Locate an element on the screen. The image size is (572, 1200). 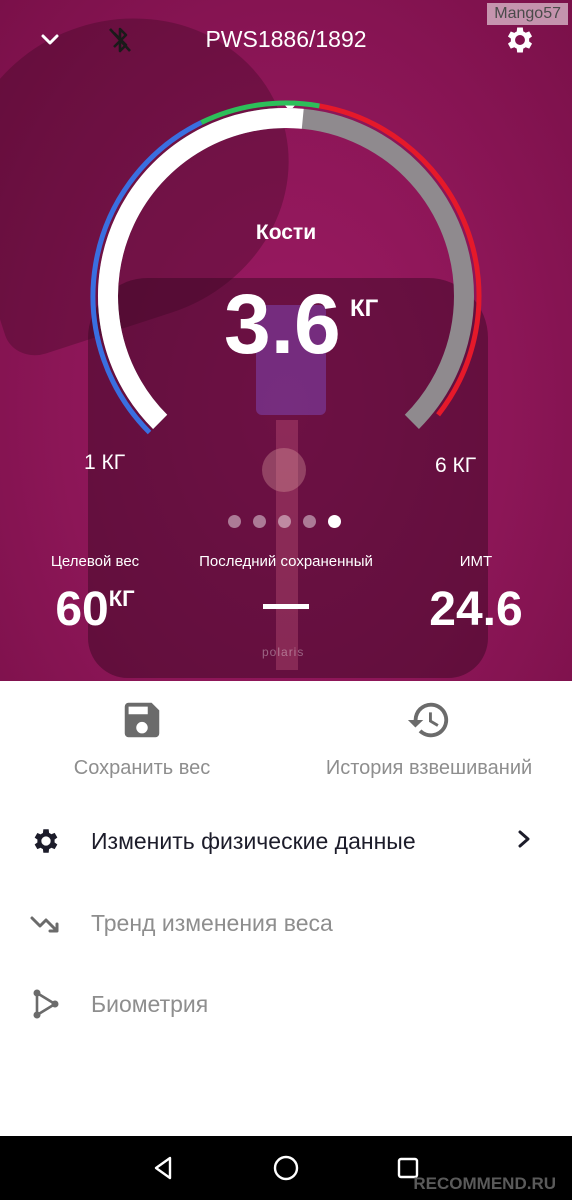
save-icon is located at coordinates (142, 720).